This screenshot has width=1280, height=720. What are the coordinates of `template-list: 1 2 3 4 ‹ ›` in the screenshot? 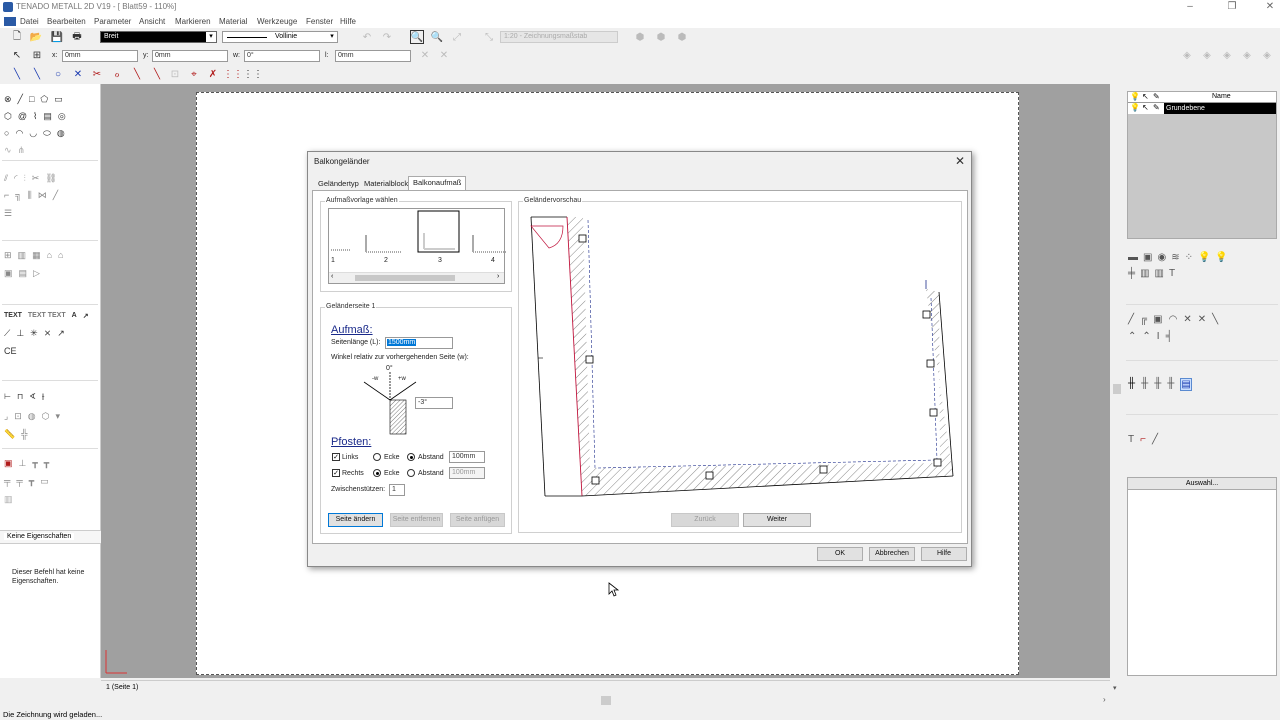 It's located at (417, 246).